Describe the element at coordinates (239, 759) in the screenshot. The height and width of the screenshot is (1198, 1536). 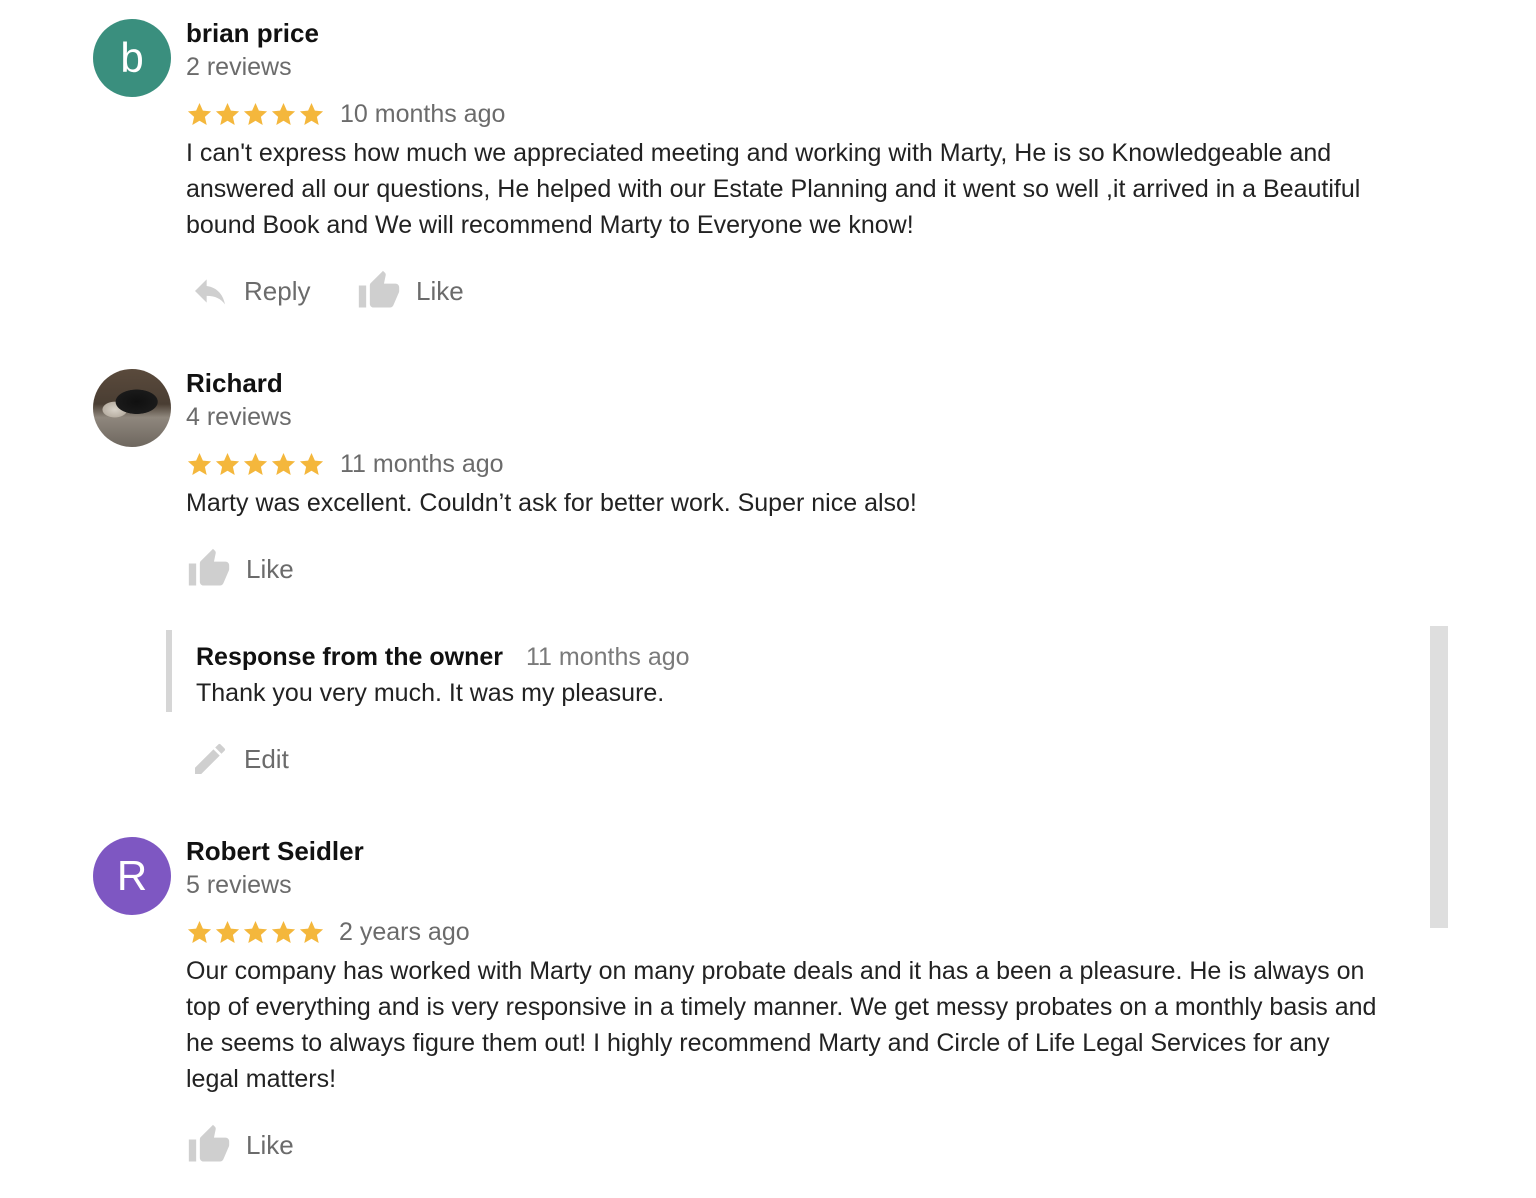
I see `edit-button: Edit` at that location.